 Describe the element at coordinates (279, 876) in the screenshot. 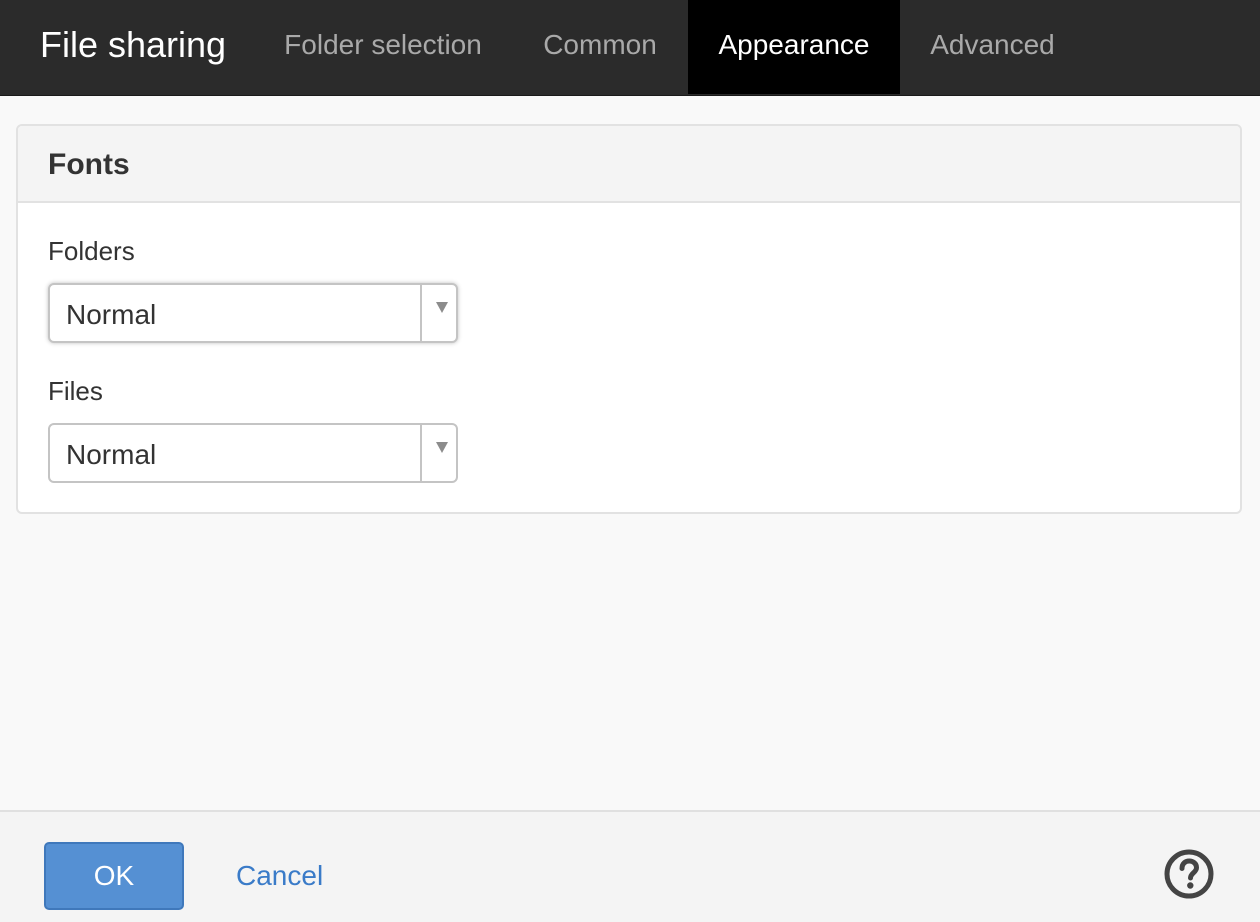

I see `cancel-link: Cancel` at that location.